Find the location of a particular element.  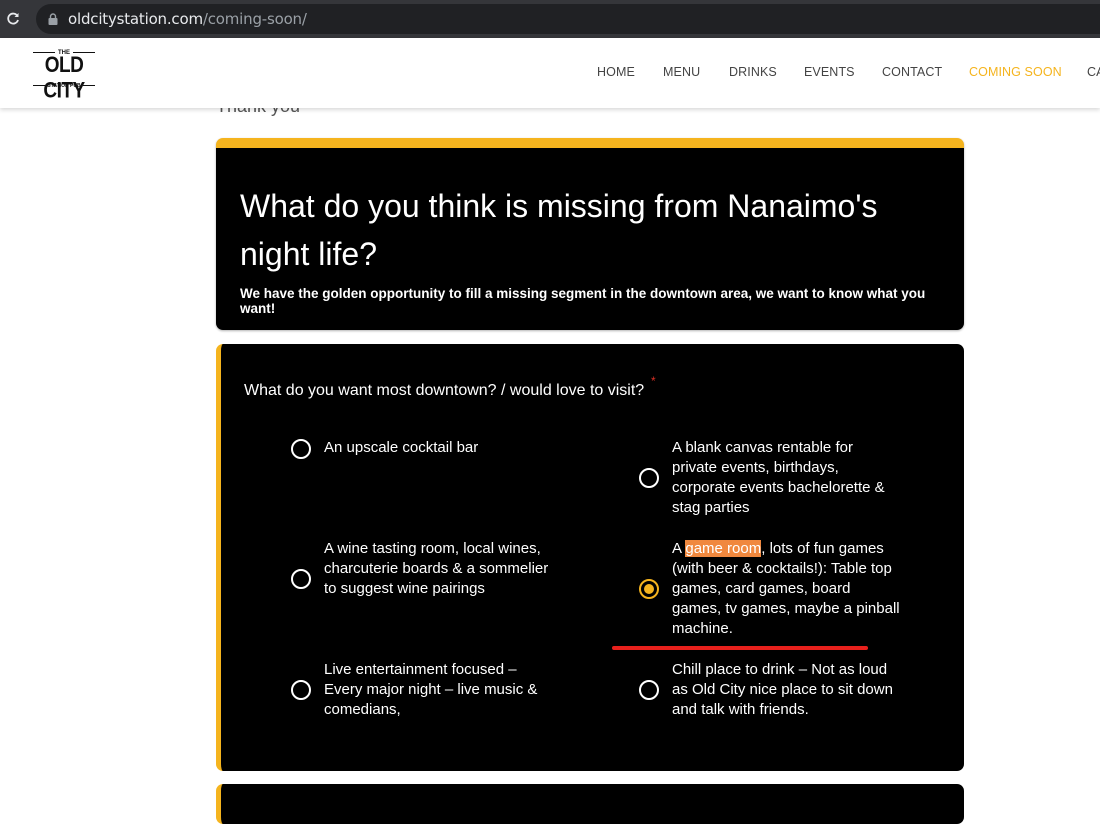

site-logo: THE OLD CITY STATION PUB is located at coordinates (64, 76).